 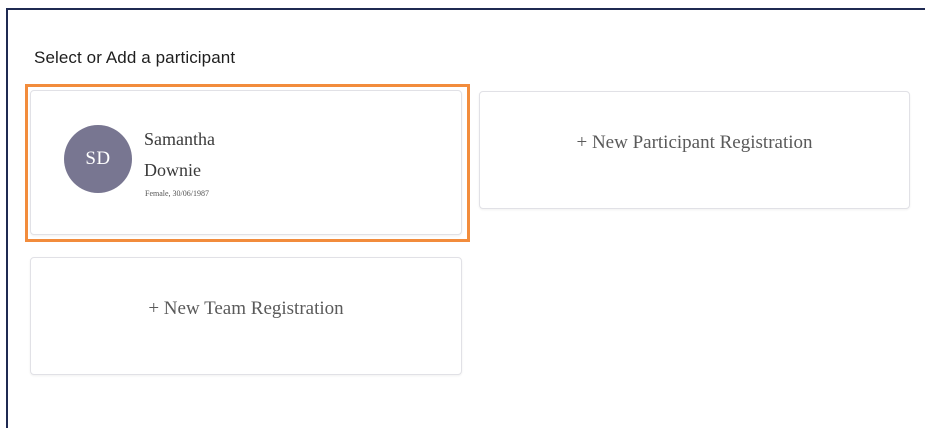 I want to click on new-team-registration-button: + New Team Registration, so click(x=246, y=316).